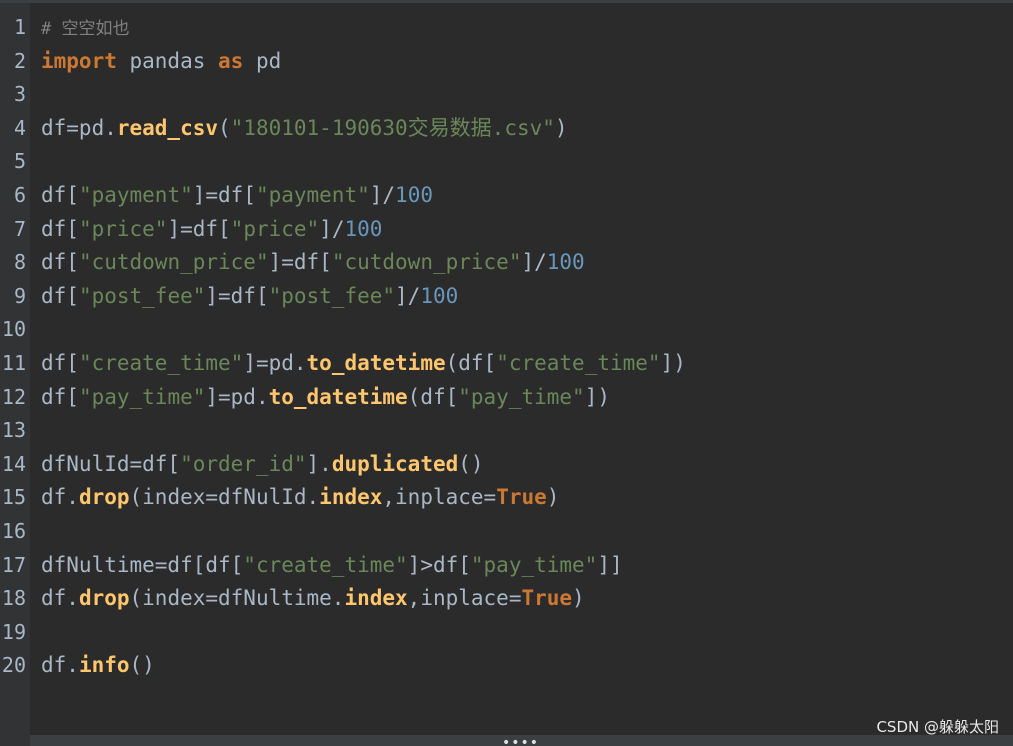 The image size is (1013, 746). Describe the element at coordinates (338, 396) in the screenshot. I see `code-token: to_datetime` at that location.